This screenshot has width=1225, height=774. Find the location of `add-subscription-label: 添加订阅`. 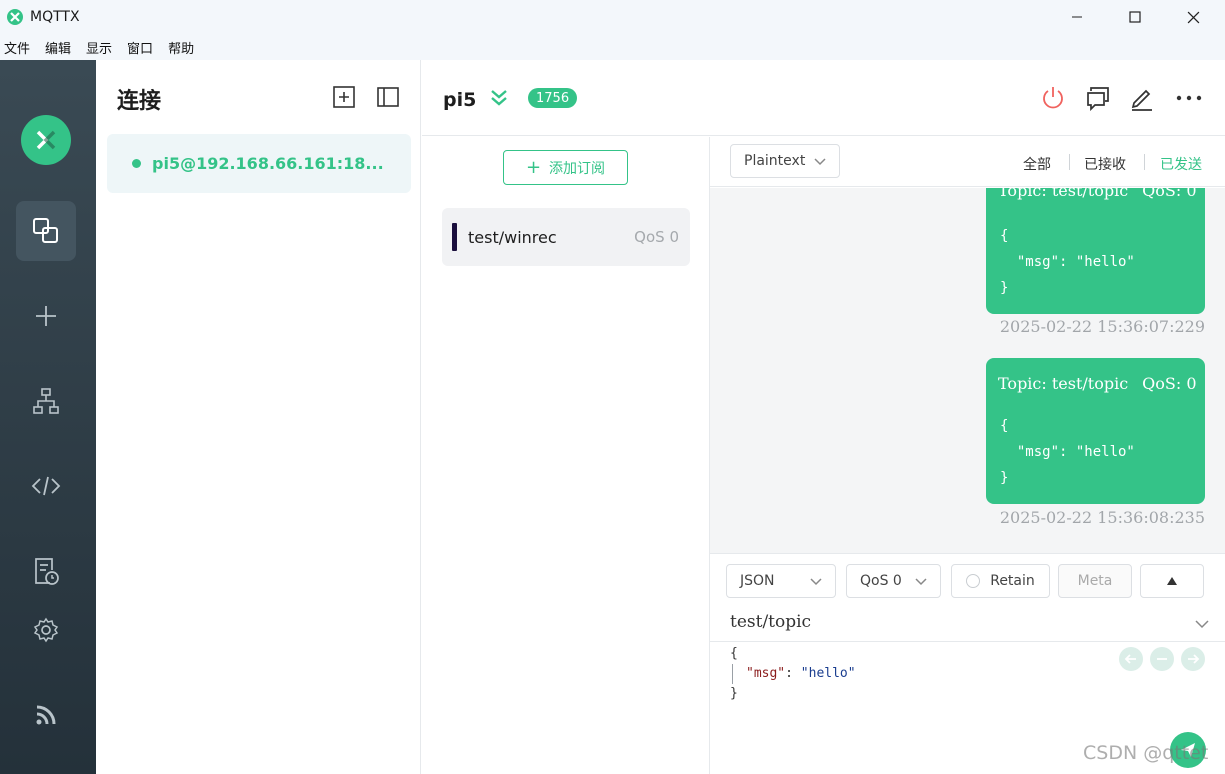

add-subscription-label: 添加订阅 is located at coordinates (577, 168).